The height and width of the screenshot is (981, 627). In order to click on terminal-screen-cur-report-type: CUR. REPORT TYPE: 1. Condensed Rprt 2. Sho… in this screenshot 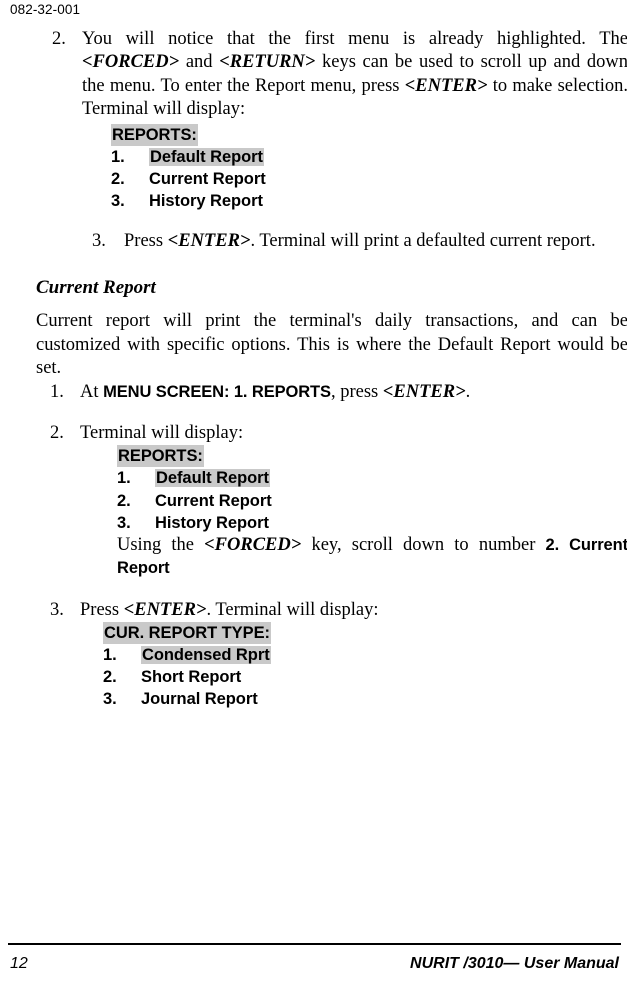, I will do `click(365, 665)`.